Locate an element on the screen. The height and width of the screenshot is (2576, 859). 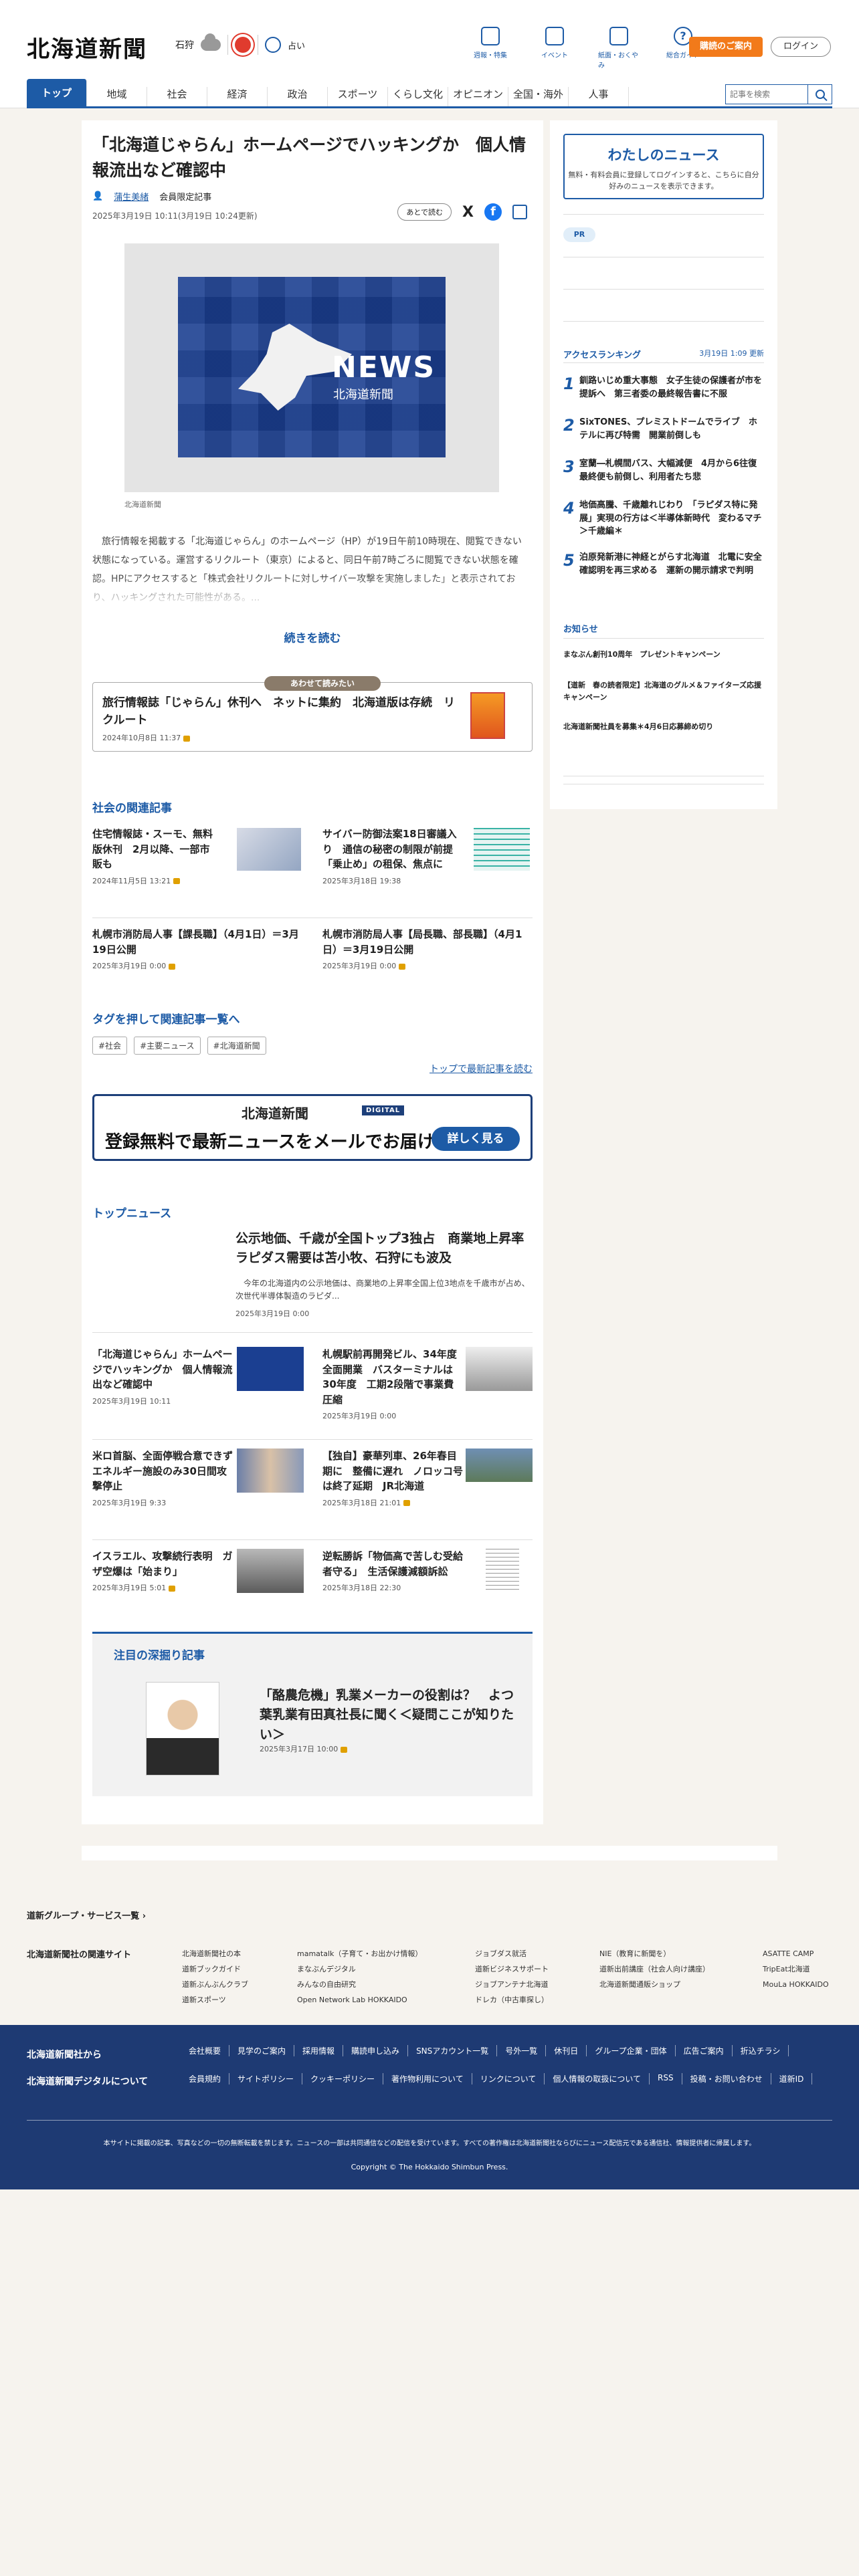
related-sites-col: ASATTE CAMP TripEat北海道 MouLa HOKKAIDO is located at coordinates (796, 1969).